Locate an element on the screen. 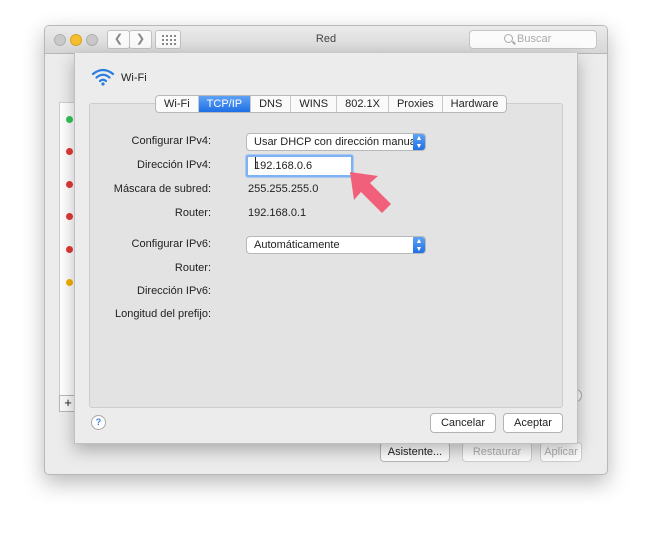 This screenshot has width=650, height=536. tab-hardware: Hardware is located at coordinates (475, 104).